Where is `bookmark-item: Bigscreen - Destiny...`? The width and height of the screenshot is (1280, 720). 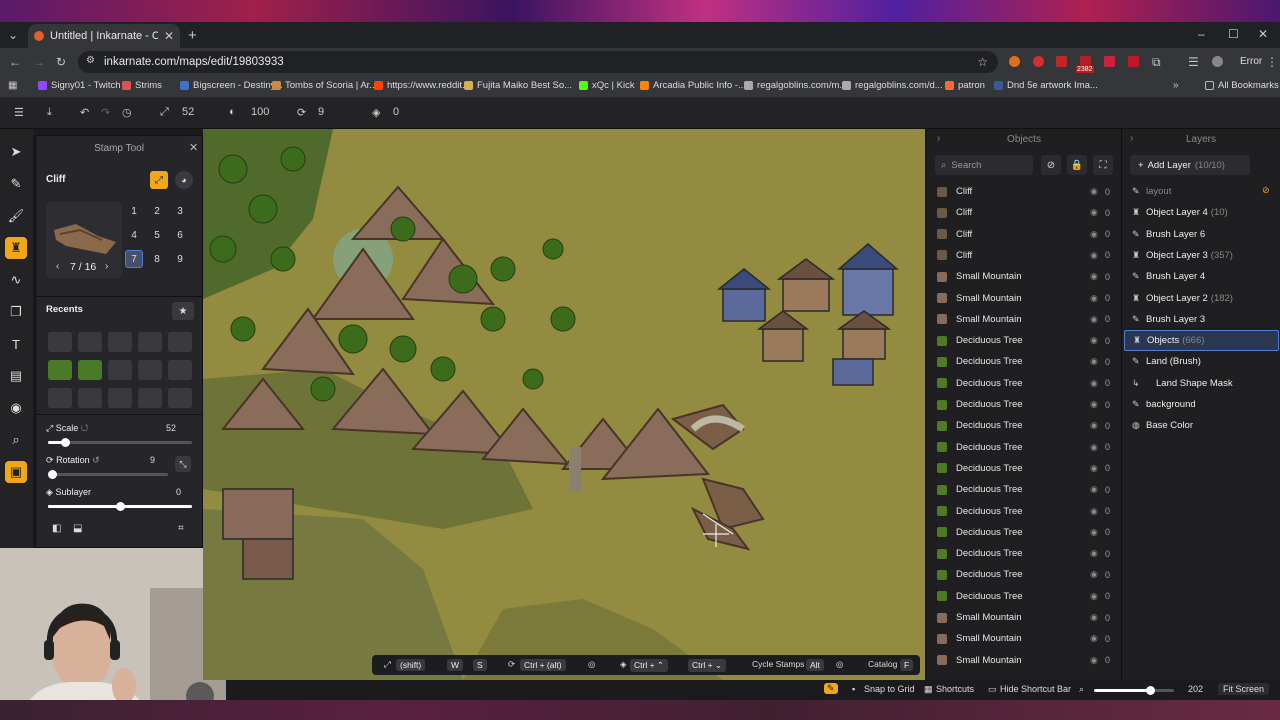
bookmark-item: Bigscreen - Destiny... is located at coordinates (231, 85).